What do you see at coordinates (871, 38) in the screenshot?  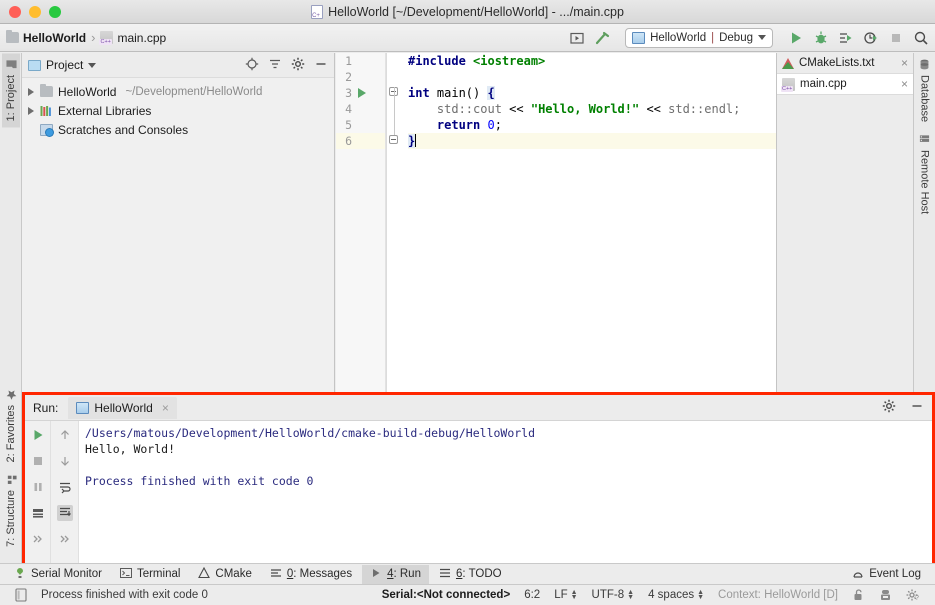 I see `profile-icon` at bounding box center [871, 38].